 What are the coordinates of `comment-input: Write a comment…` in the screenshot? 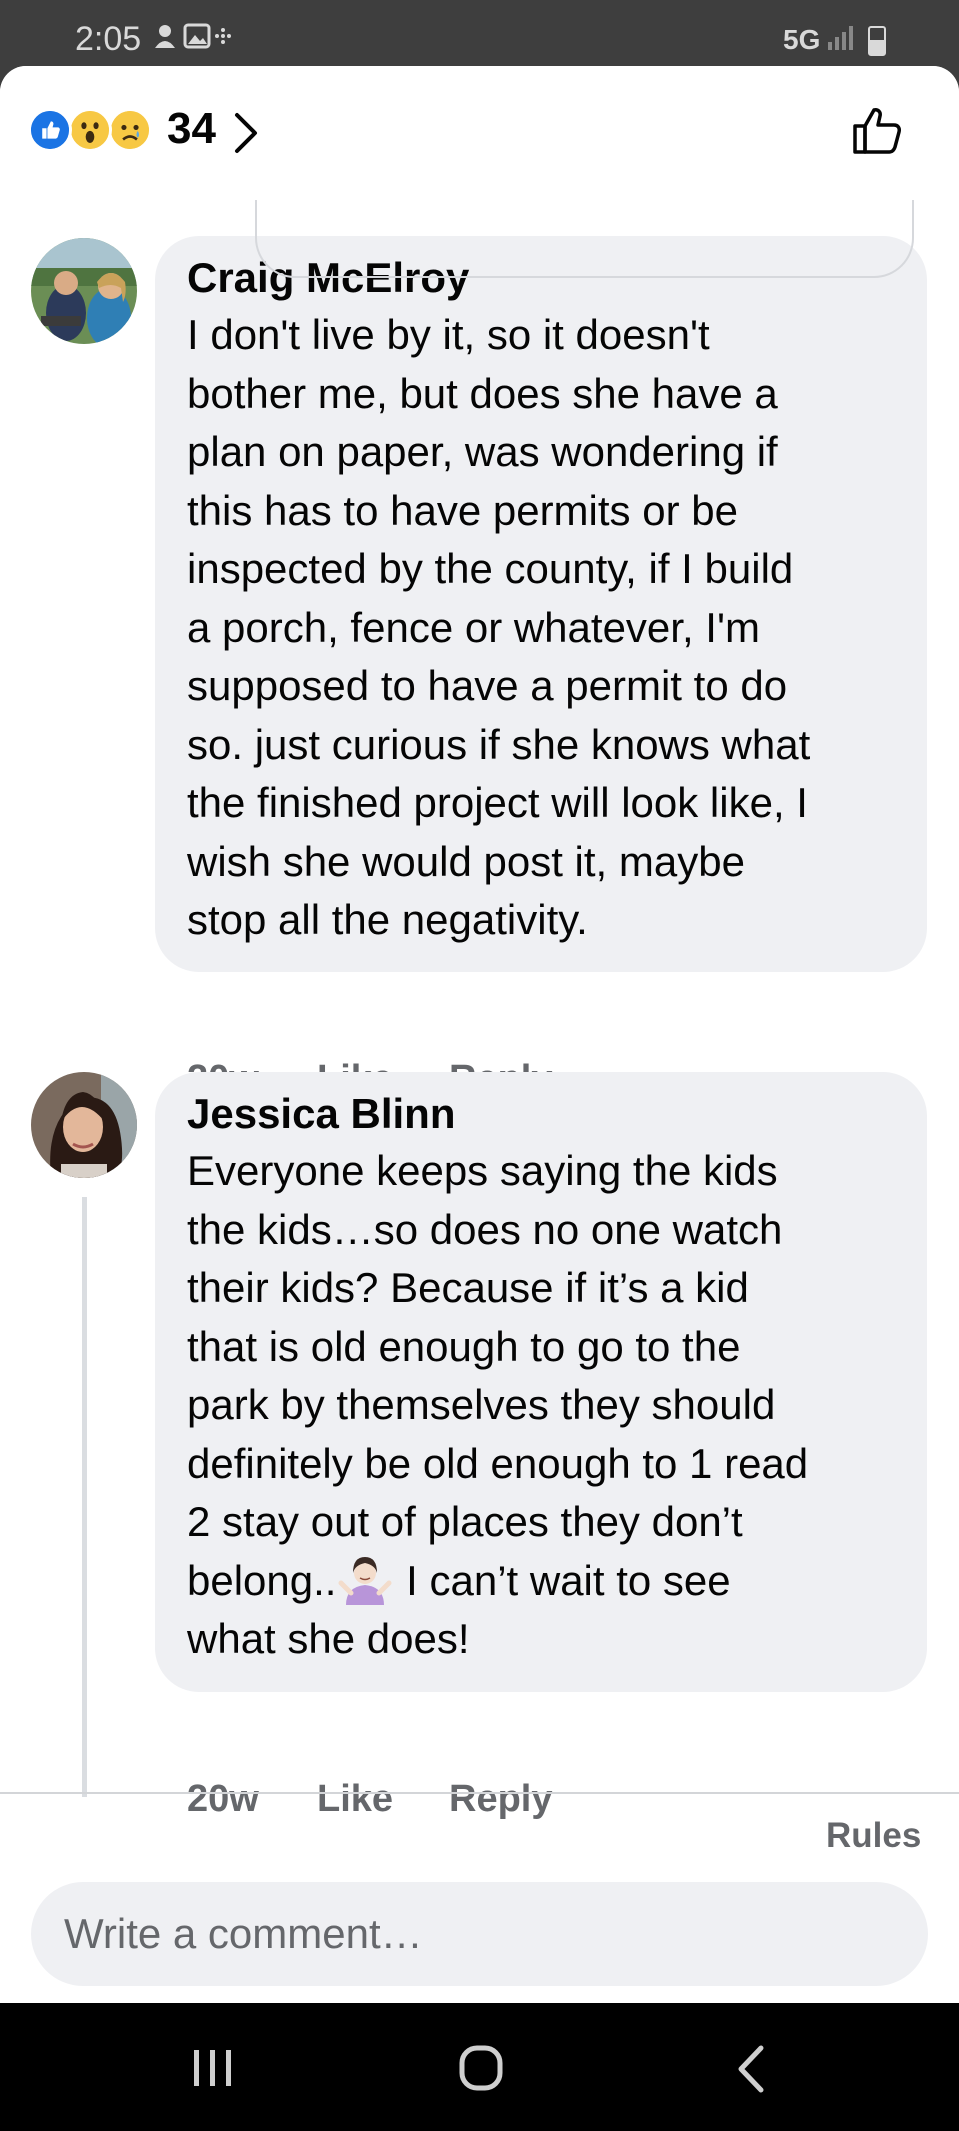 It's located at (479, 1934).